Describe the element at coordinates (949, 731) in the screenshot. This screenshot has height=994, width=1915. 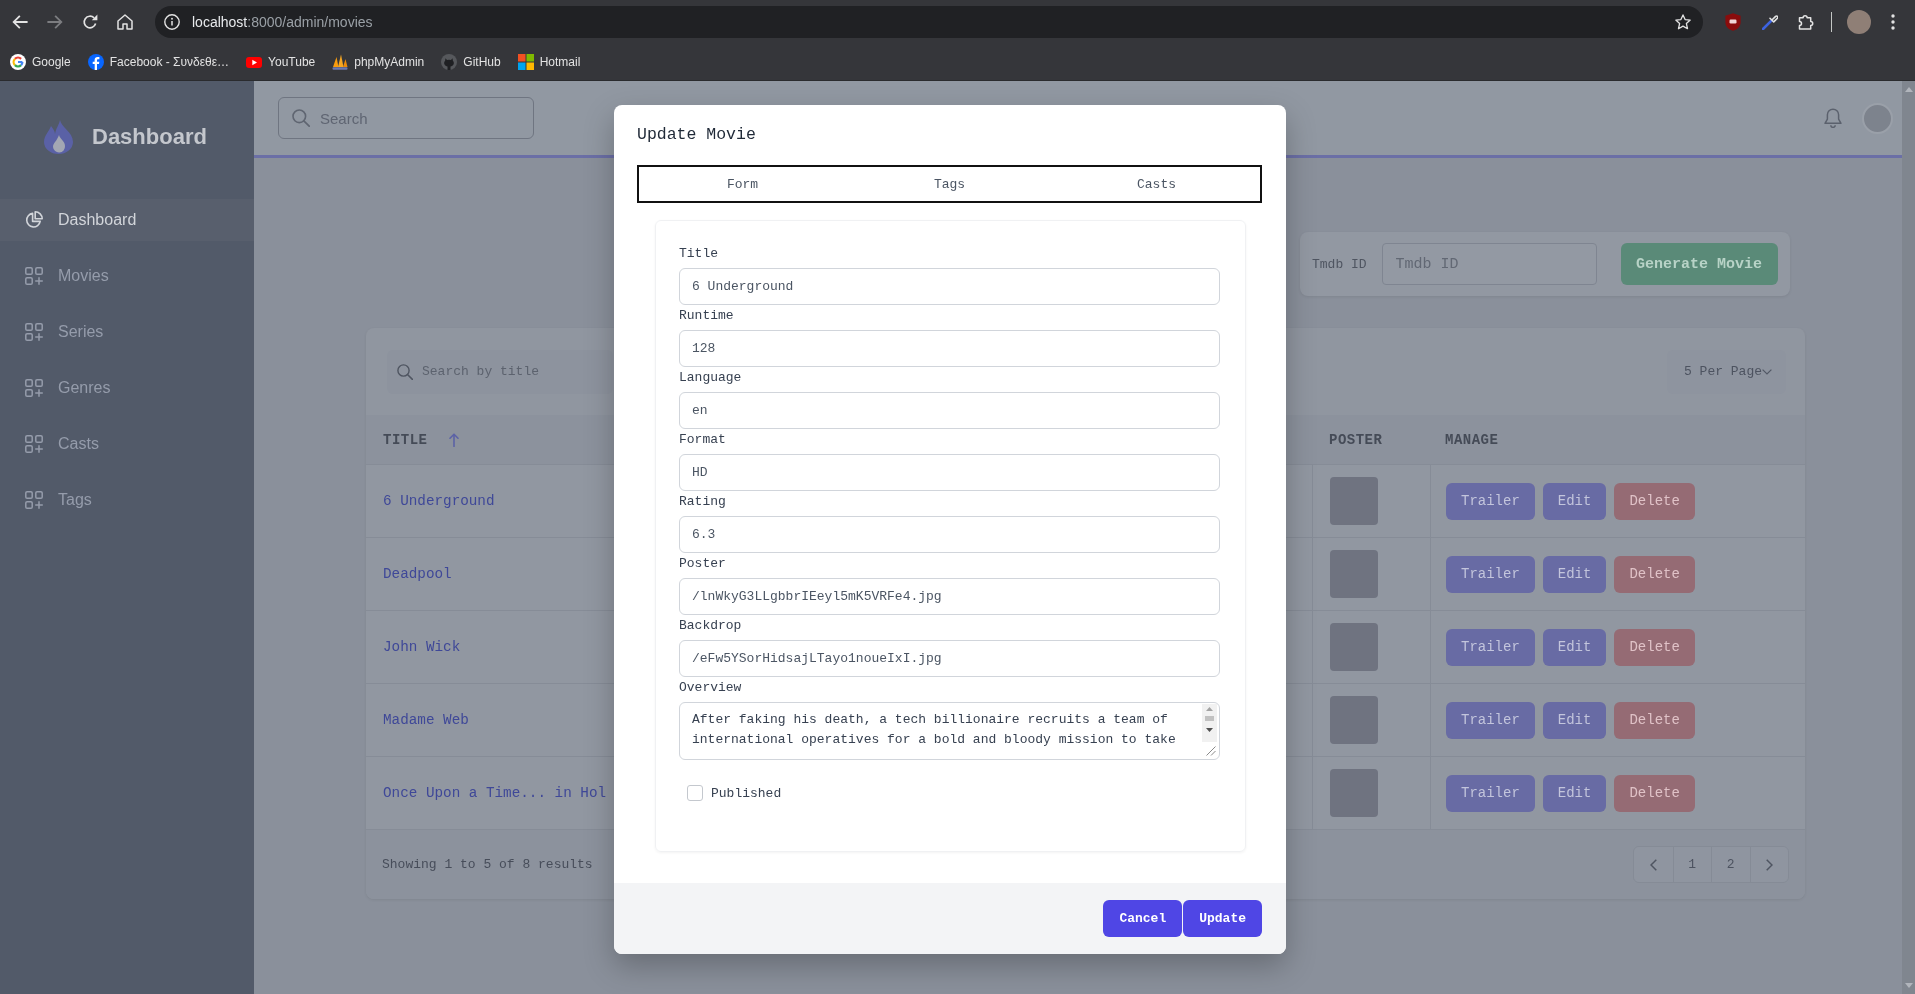
I see `overview-textarea: After faking his death, a tech billionaire recruits a team of international operatives for a bold and bloody mission to take` at that location.